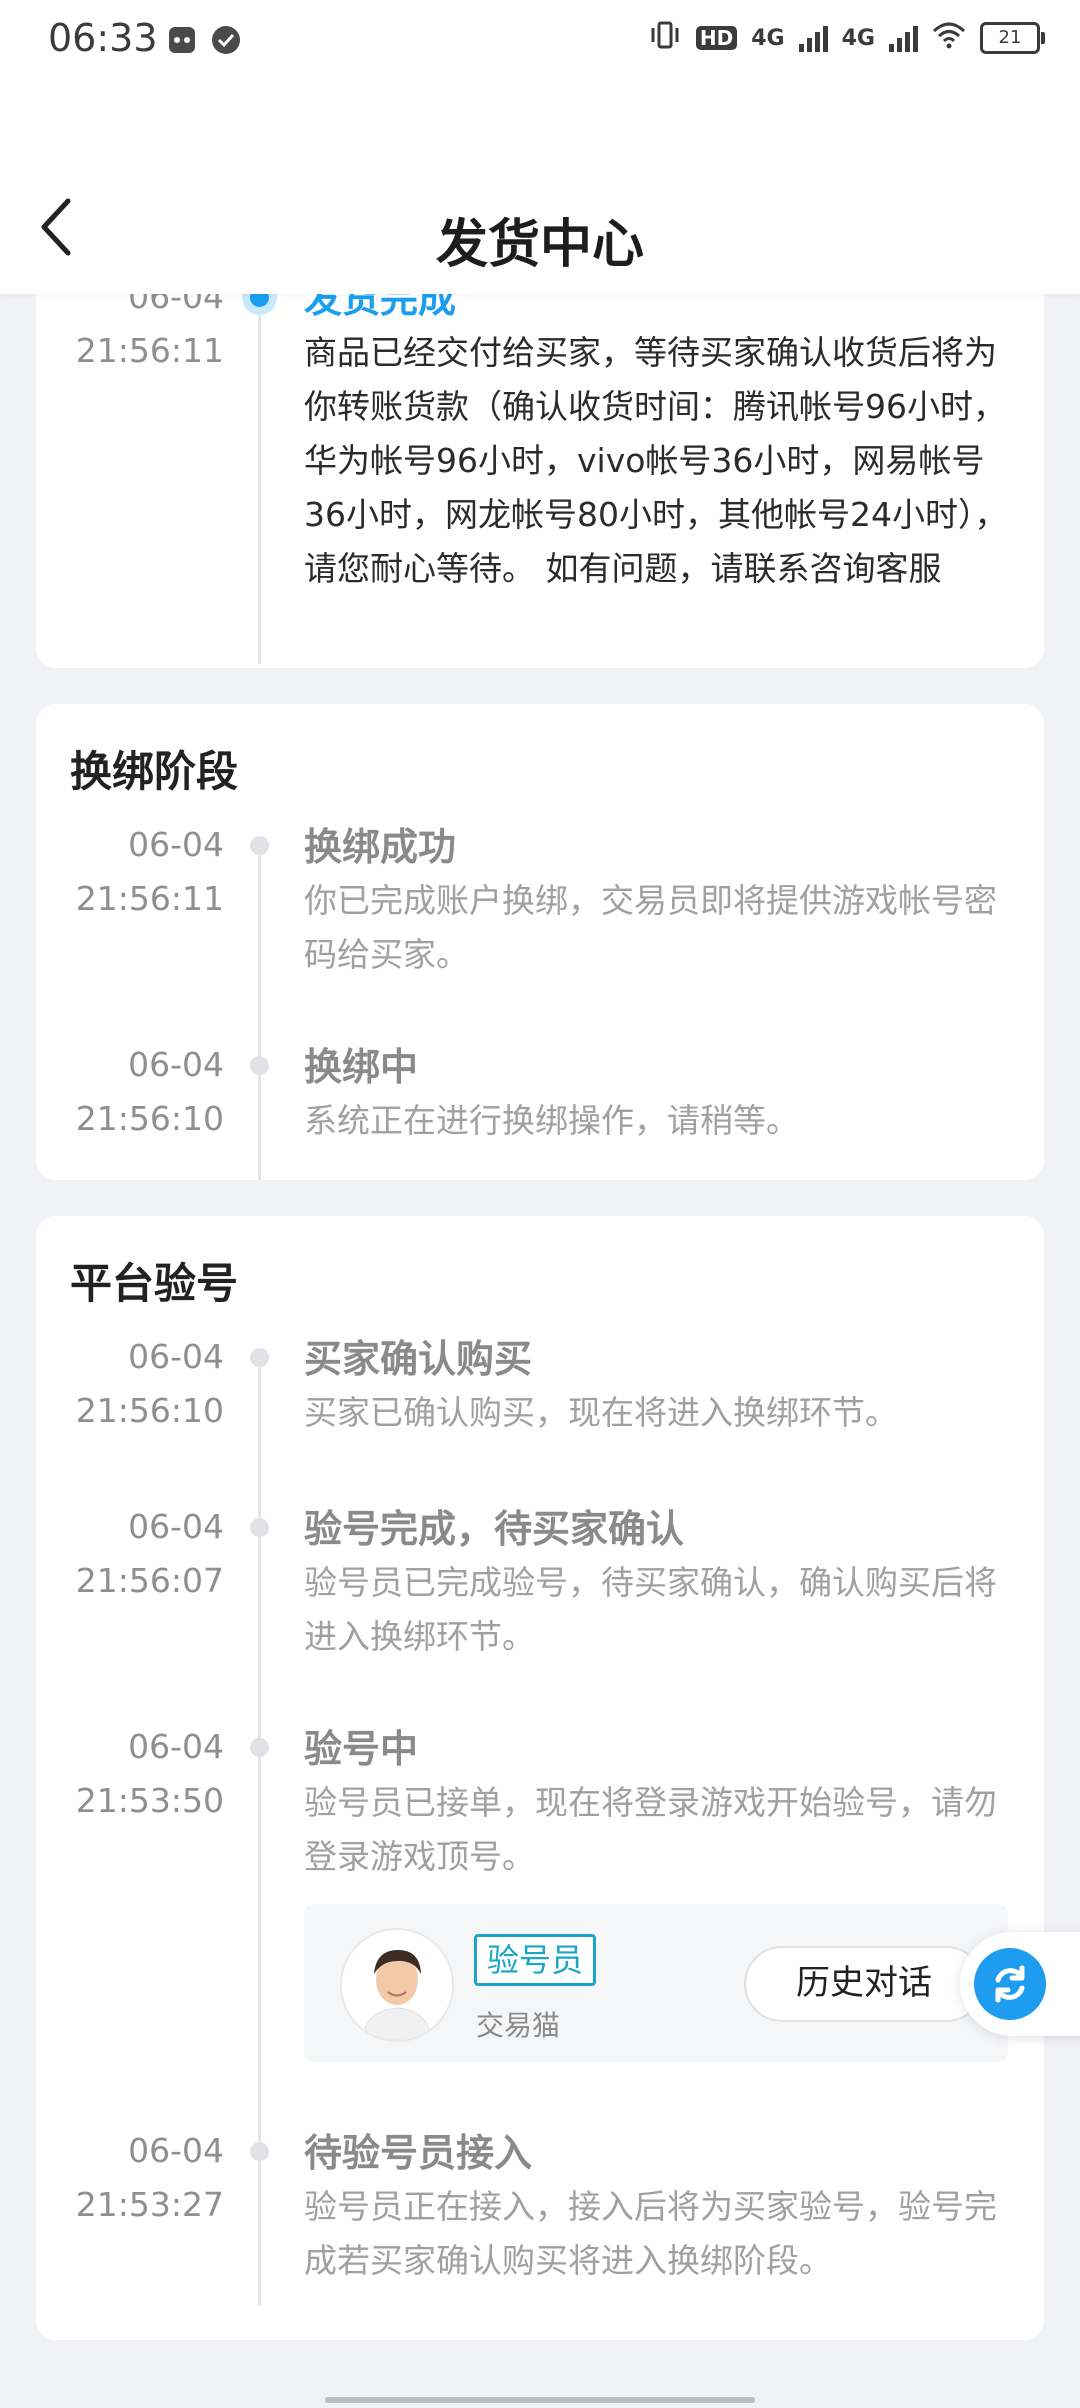 The image size is (1080, 2408). What do you see at coordinates (361, 1749) in the screenshot?
I see `event-title: 验号中` at bounding box center [361, 1749].